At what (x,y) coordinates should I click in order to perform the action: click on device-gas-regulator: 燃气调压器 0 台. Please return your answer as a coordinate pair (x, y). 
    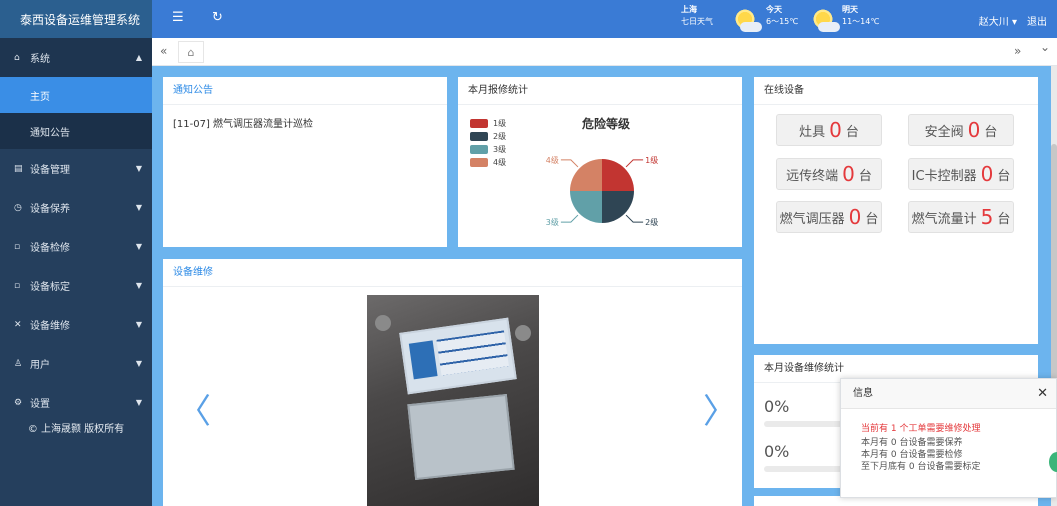
    Looking at the image, I should click on (829, 217).